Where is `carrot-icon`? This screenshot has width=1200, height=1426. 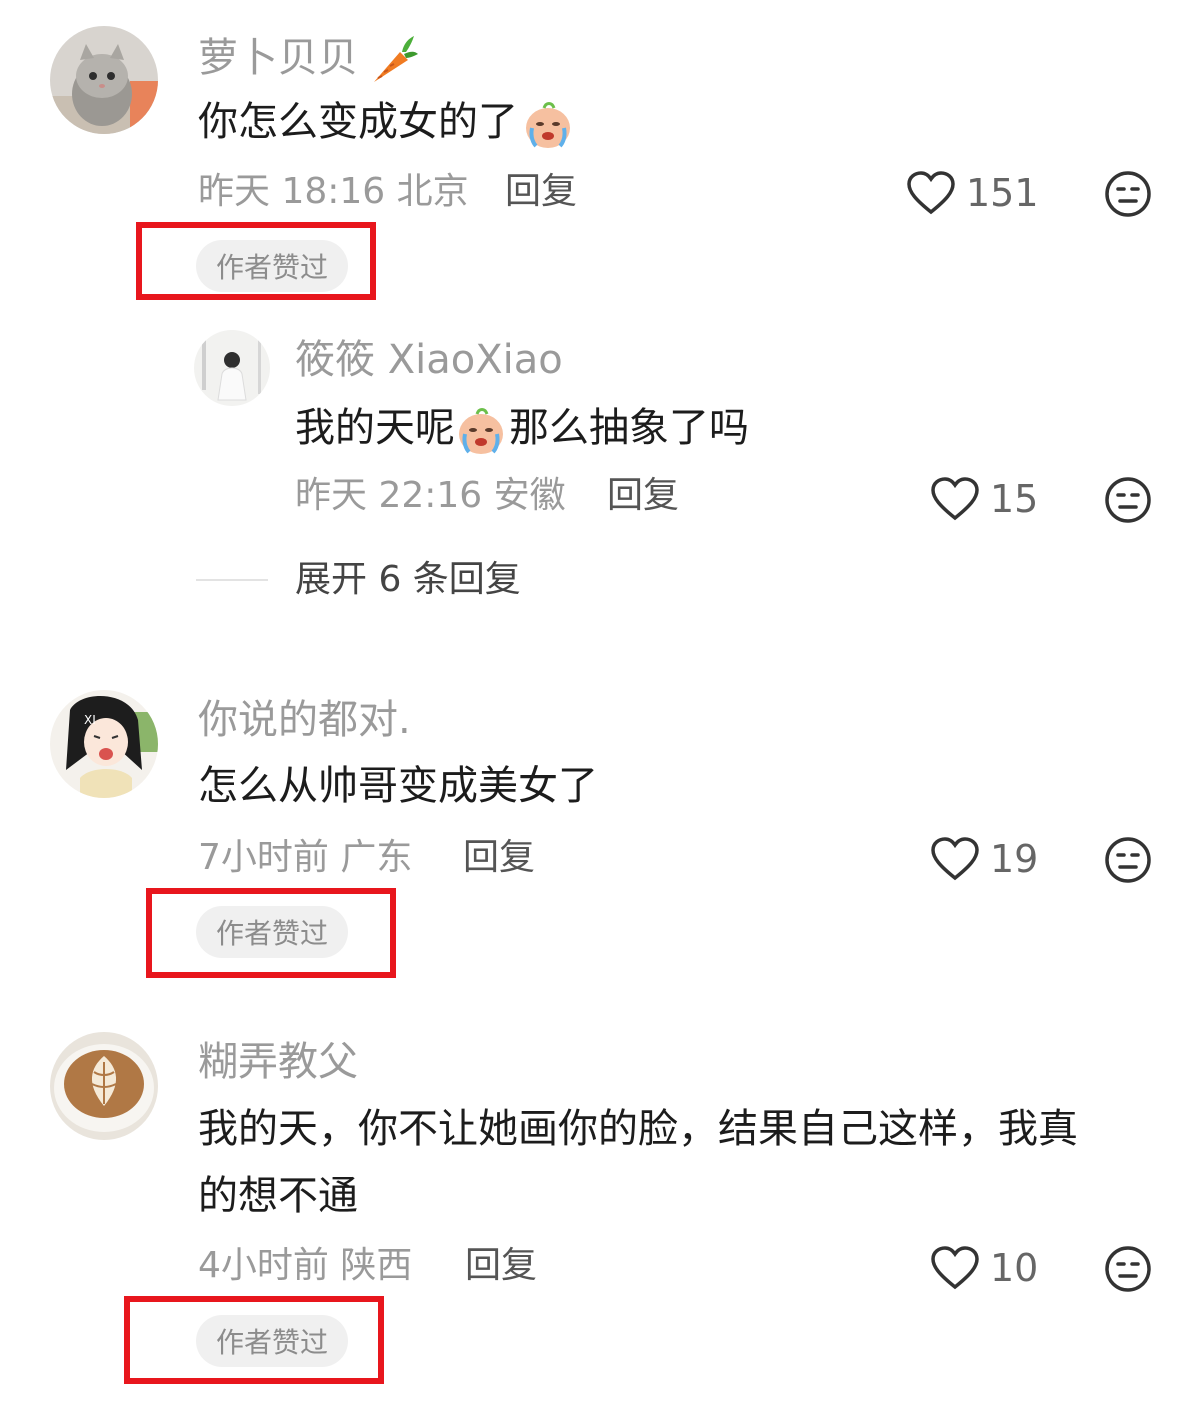 carrot-icon is located at coordinates (392, 60).